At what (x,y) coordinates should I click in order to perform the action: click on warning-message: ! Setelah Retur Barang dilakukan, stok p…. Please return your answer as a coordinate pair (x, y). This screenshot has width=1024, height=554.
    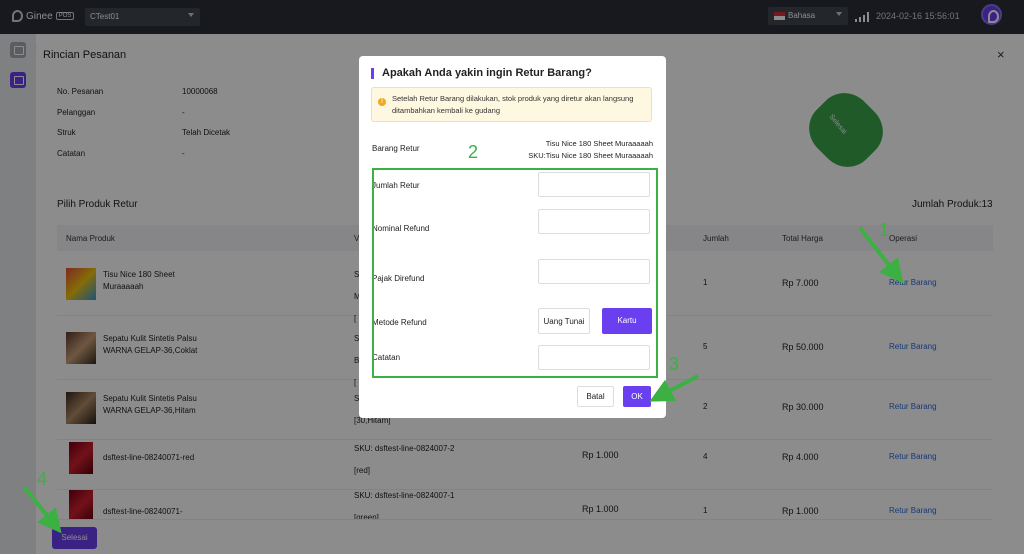
    Looking at the image, I should click on (511, 104).